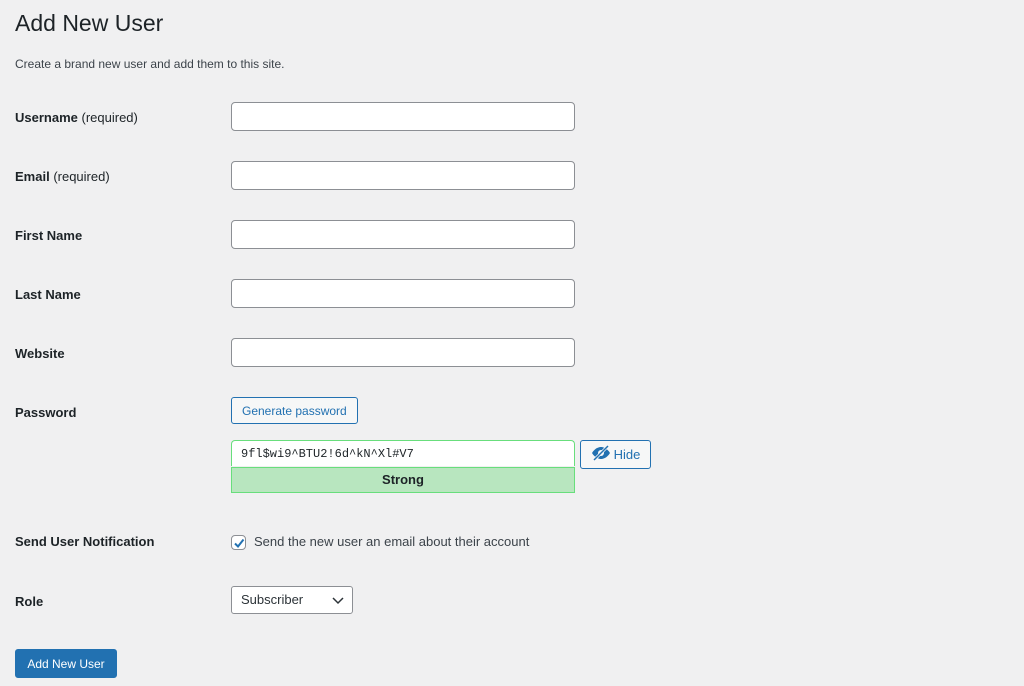 The image size is (1024, 686). I want to click on last-name-label: Last Name, so click(48, 294).